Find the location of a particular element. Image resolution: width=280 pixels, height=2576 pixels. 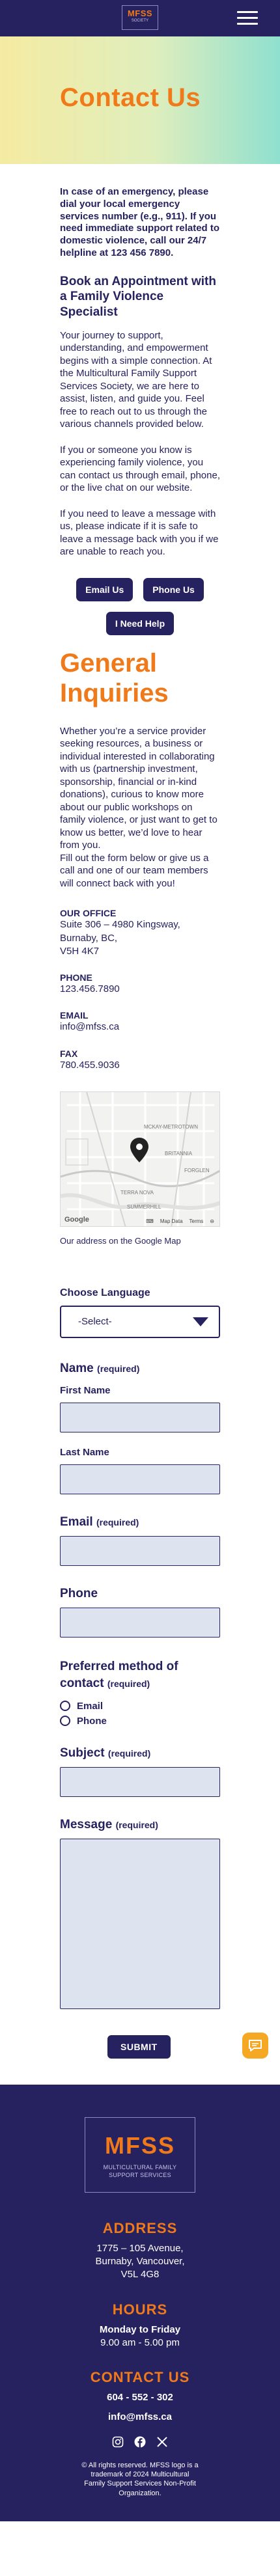

radio-email-circle is located at coordinates (65, 1707).